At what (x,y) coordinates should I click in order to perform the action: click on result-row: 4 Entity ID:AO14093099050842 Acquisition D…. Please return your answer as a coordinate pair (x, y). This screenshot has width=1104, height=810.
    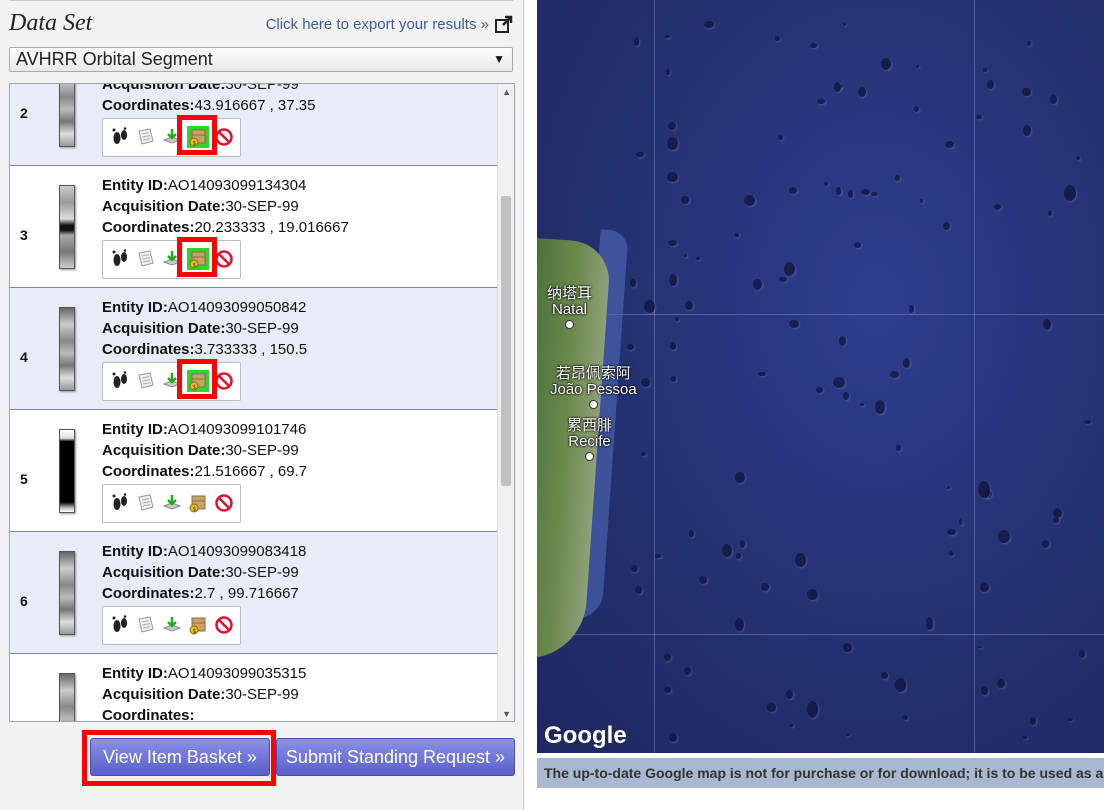
    Looking at the image, I should click on (254, 349).